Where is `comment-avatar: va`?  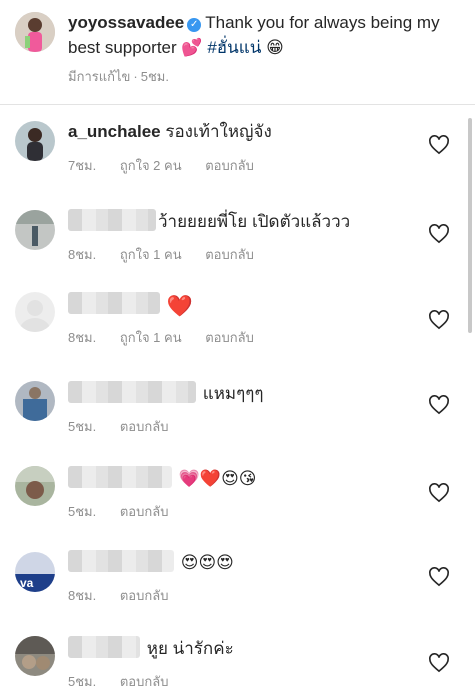
comment-avatar: va is located at coordinates (35, 572).